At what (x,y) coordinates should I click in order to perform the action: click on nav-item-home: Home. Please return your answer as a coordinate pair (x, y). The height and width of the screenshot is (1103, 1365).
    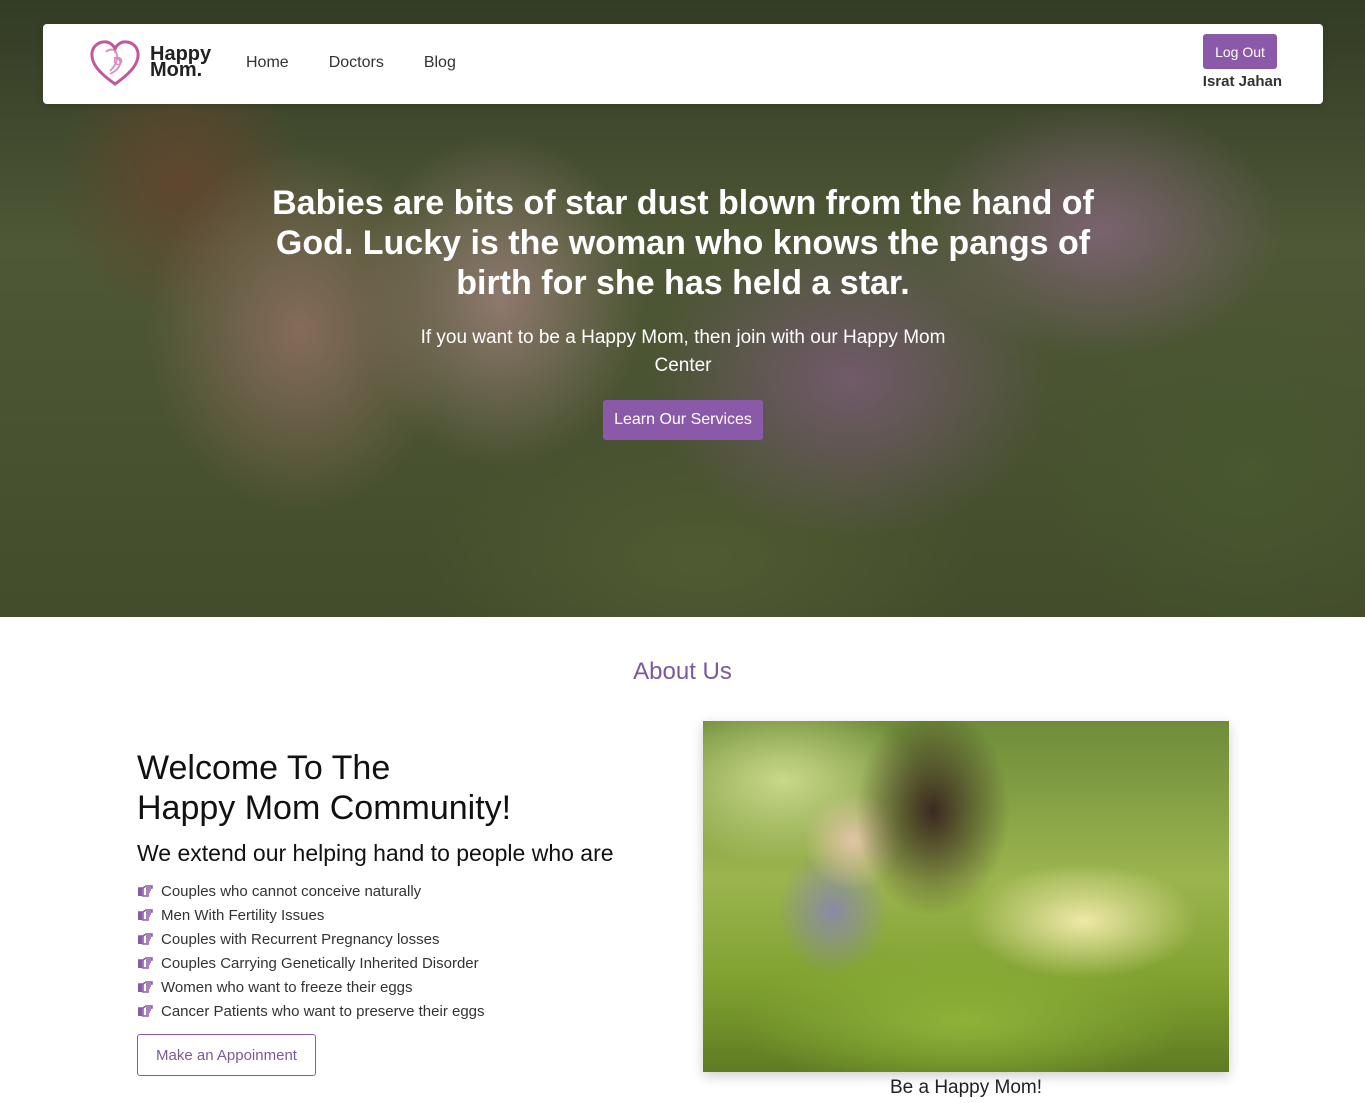
    Looking at the image, I should click on (267, 63).